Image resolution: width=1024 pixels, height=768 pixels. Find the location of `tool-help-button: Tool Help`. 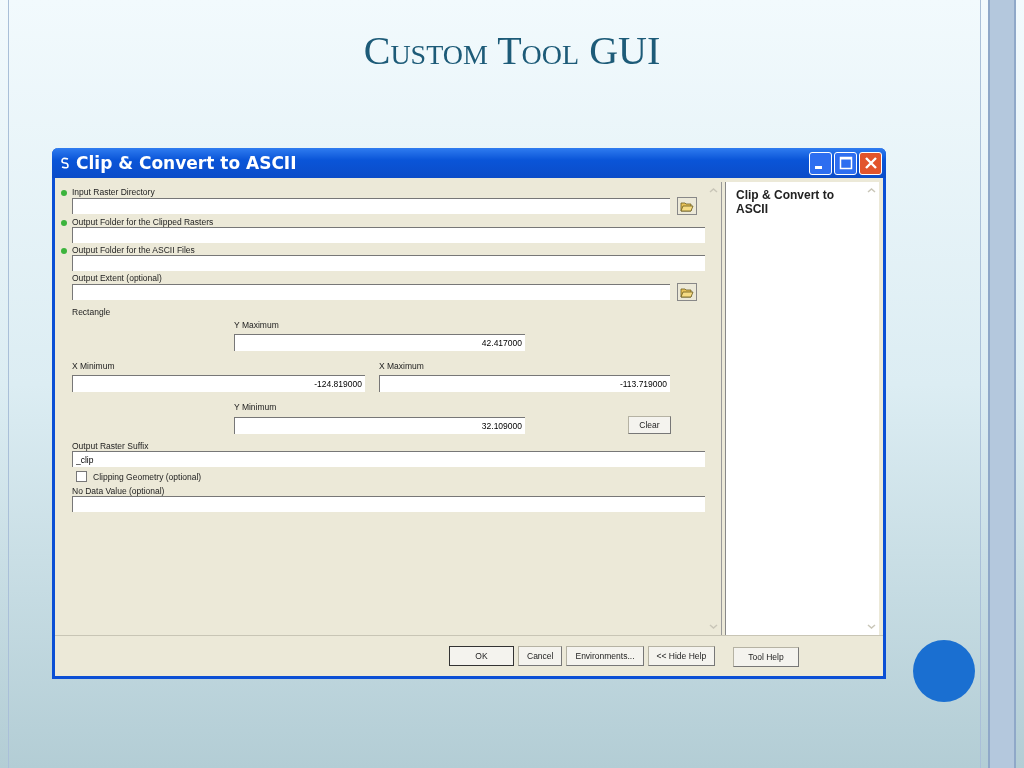

tool-help-button: Tool Help is located at coordinates (766, 656).